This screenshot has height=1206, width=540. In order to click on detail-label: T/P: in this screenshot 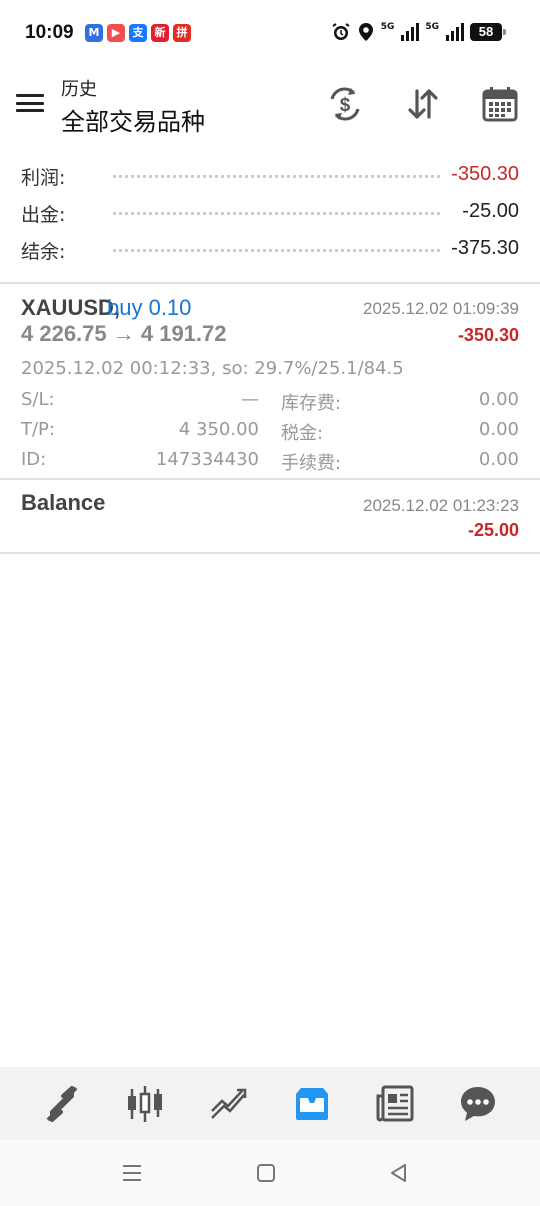, I will do `click(38, 429)`.